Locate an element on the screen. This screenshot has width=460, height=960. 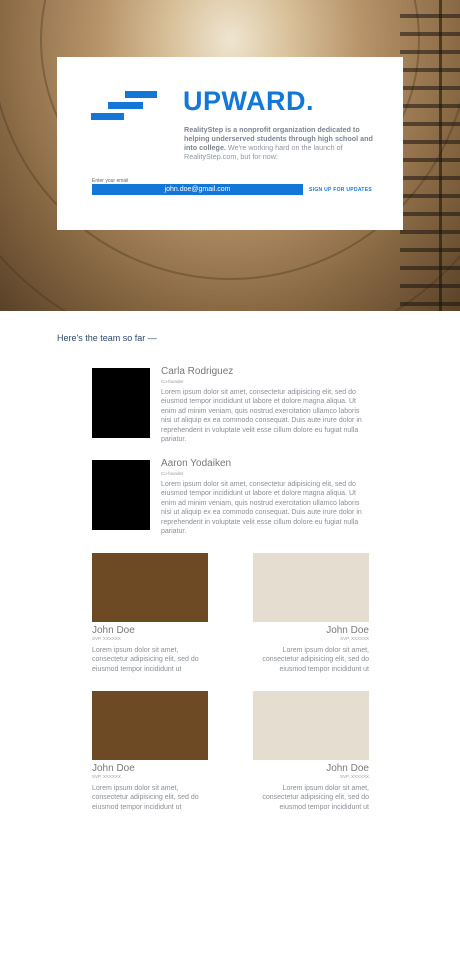
member-name: Carla Rodriguez is located at coordinates (197, 371).